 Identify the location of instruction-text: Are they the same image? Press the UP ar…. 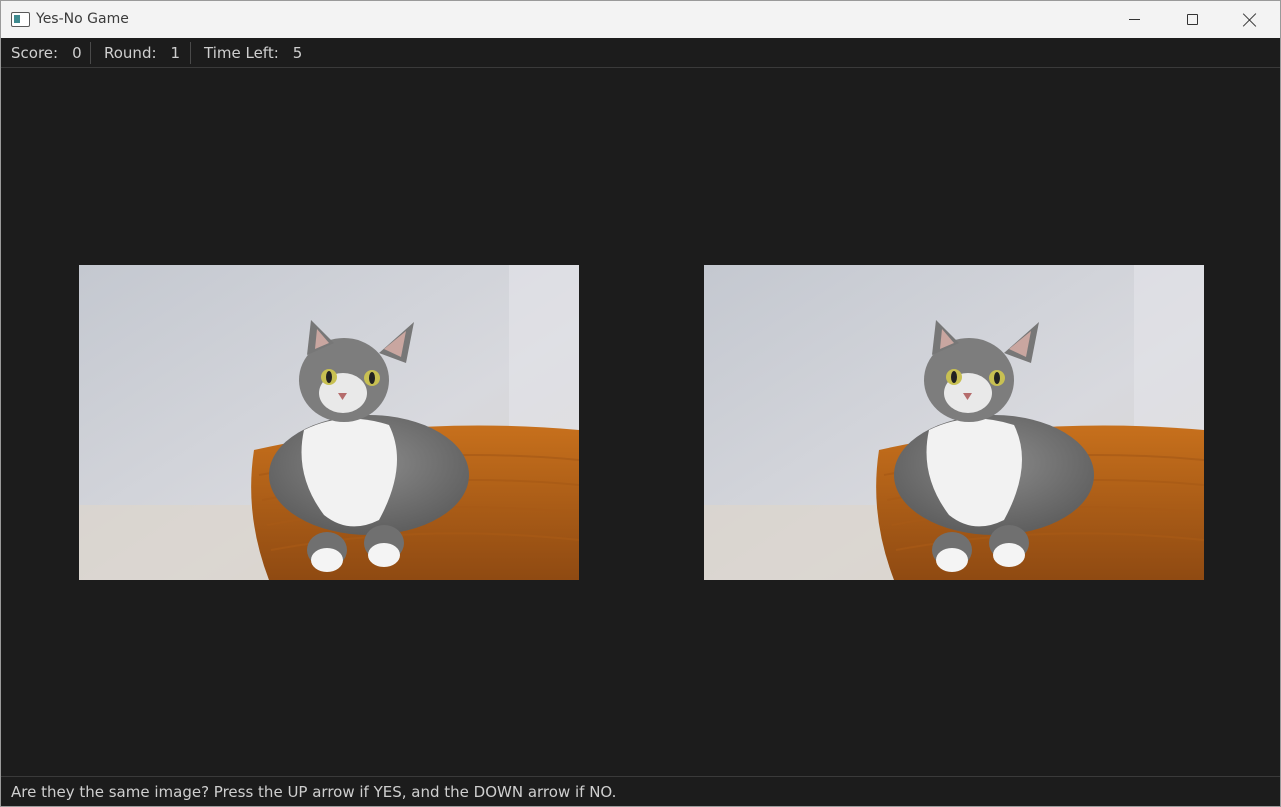
(314, 791).